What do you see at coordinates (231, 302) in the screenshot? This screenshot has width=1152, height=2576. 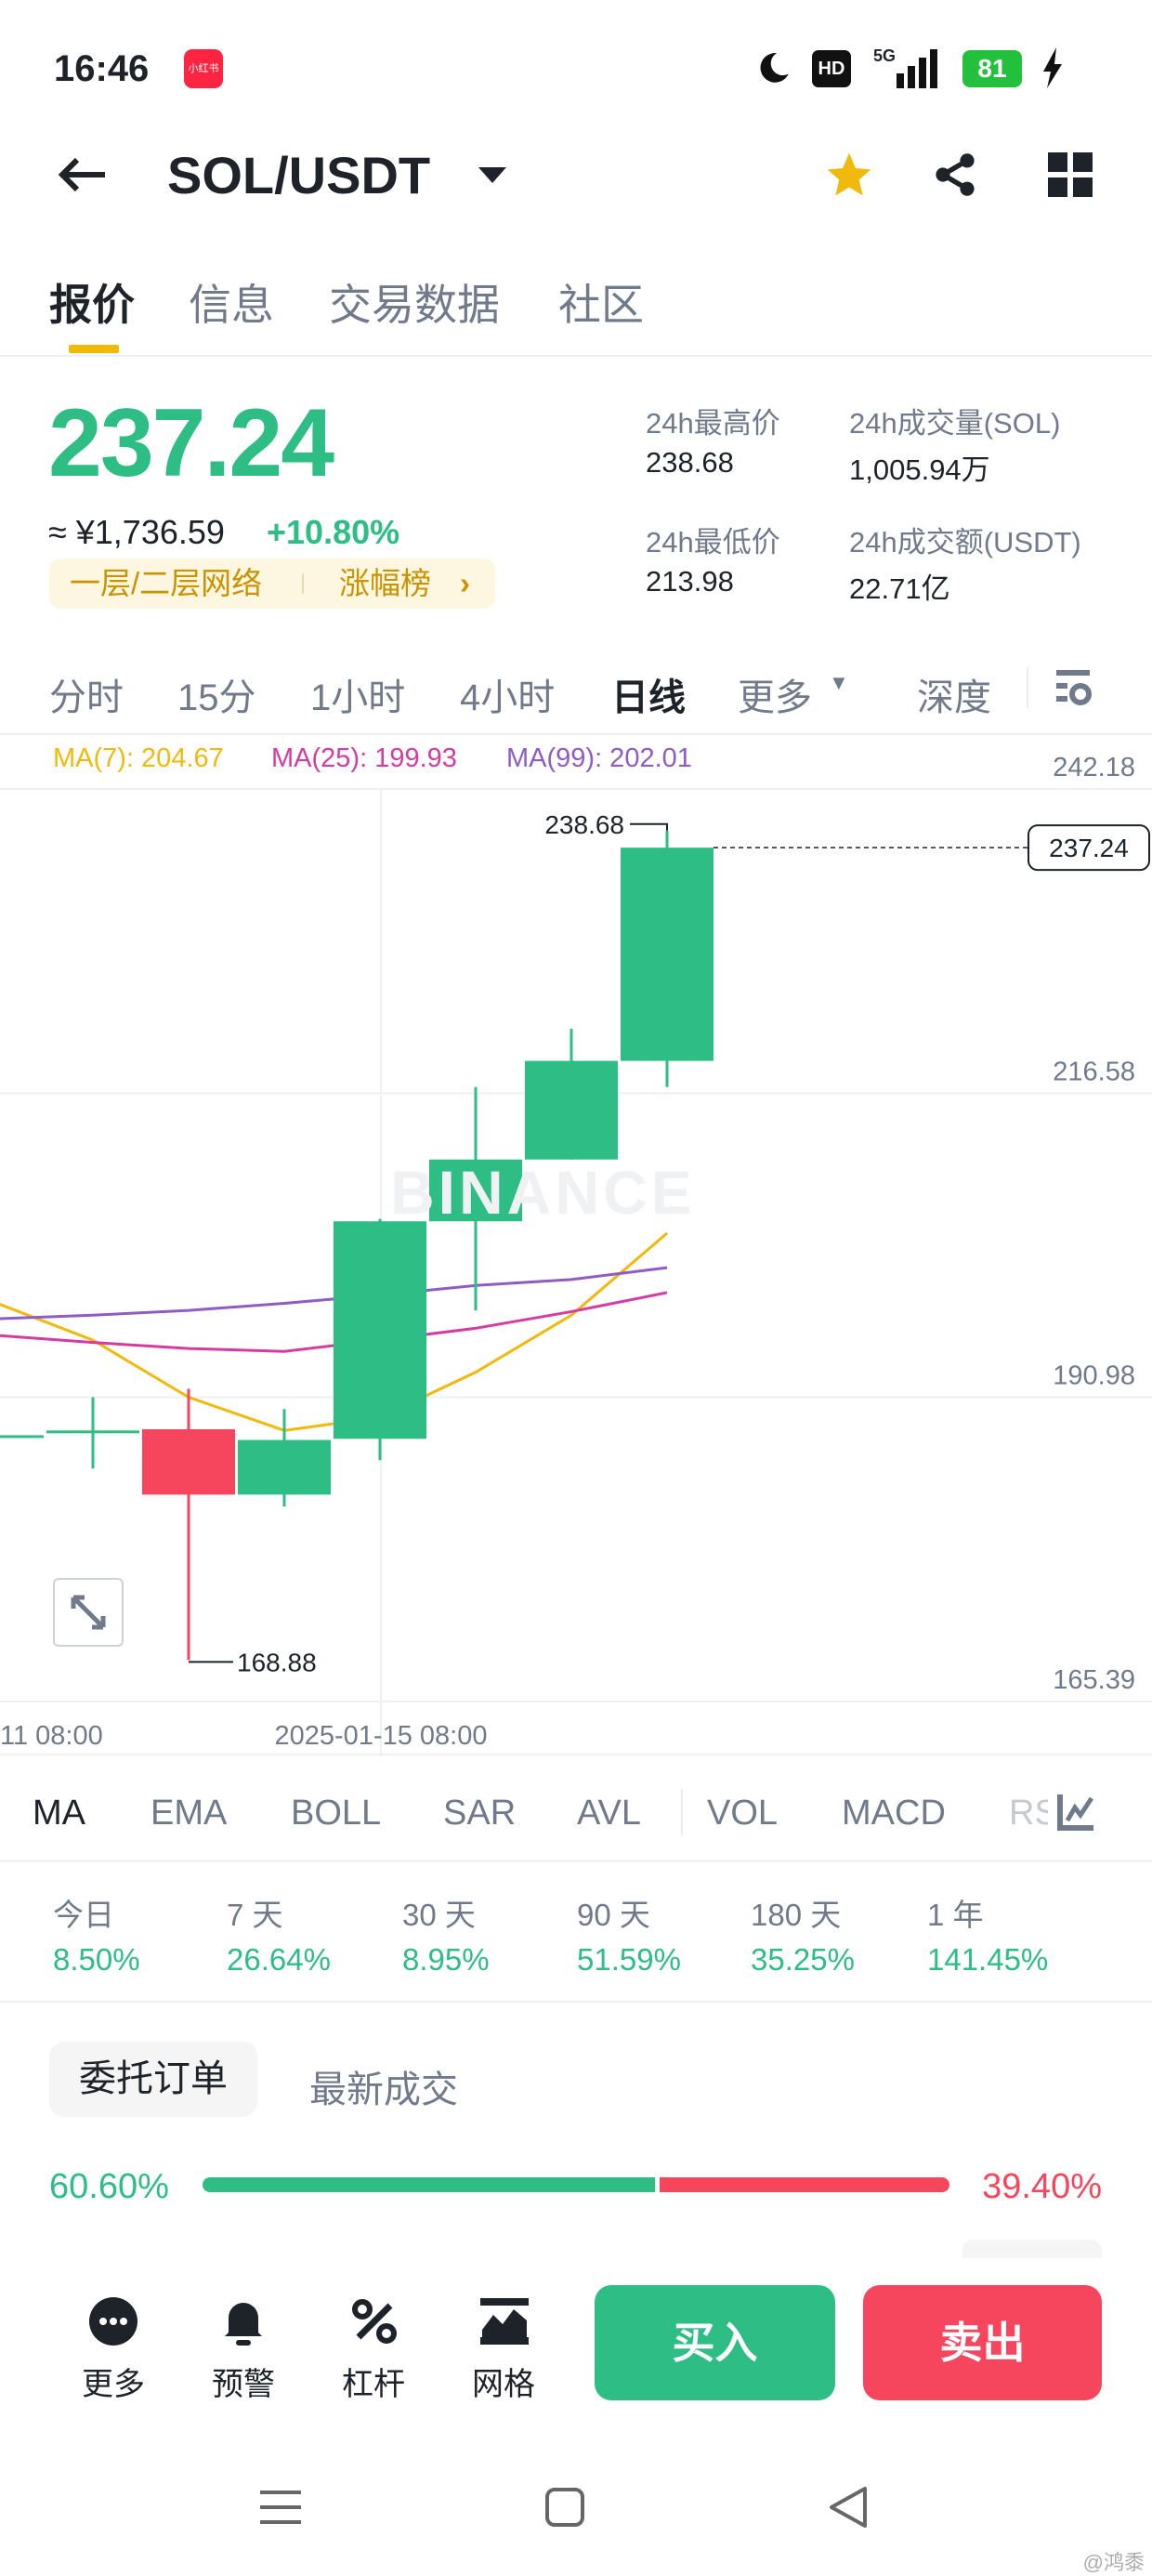 I see `tab-info: 信息` at bounding box center [231, 302].